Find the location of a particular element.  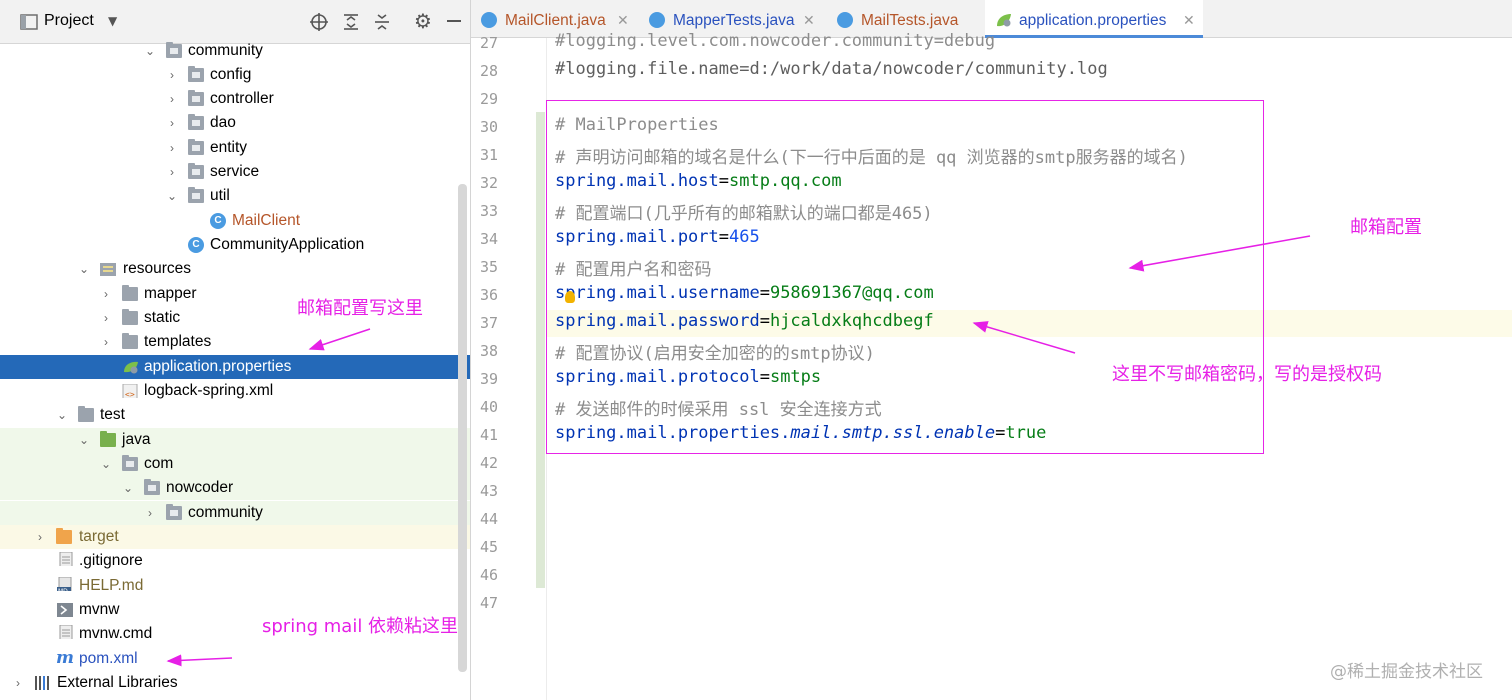

arrow-to-mail-config is located at coordinates (1219, 253).